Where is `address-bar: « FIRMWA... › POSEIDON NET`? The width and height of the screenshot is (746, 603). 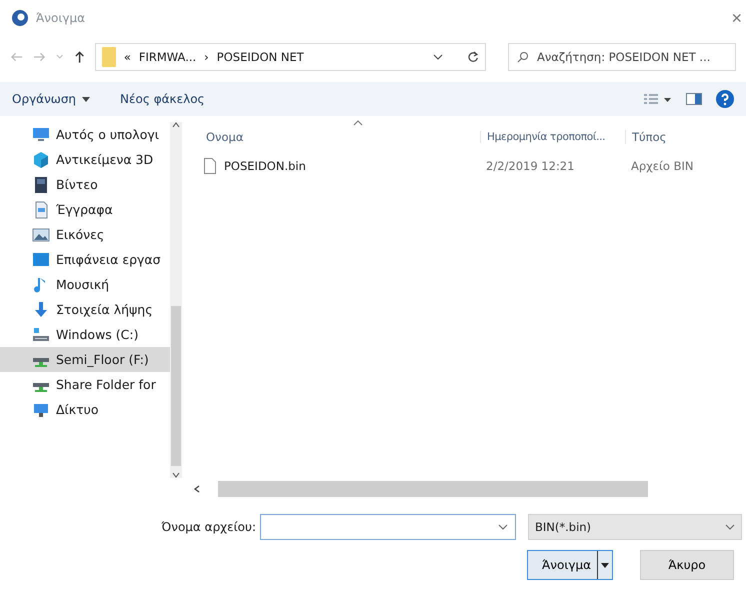
address-bar: « FIRMWA... › POSEIDON NET is located at coordinates (290, 57).